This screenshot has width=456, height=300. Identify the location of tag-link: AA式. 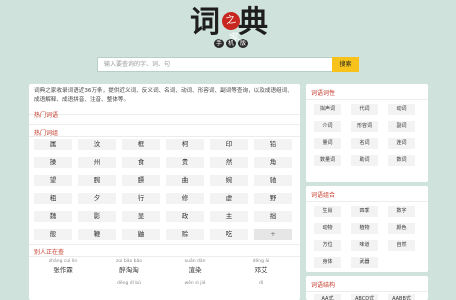
(327, 297).